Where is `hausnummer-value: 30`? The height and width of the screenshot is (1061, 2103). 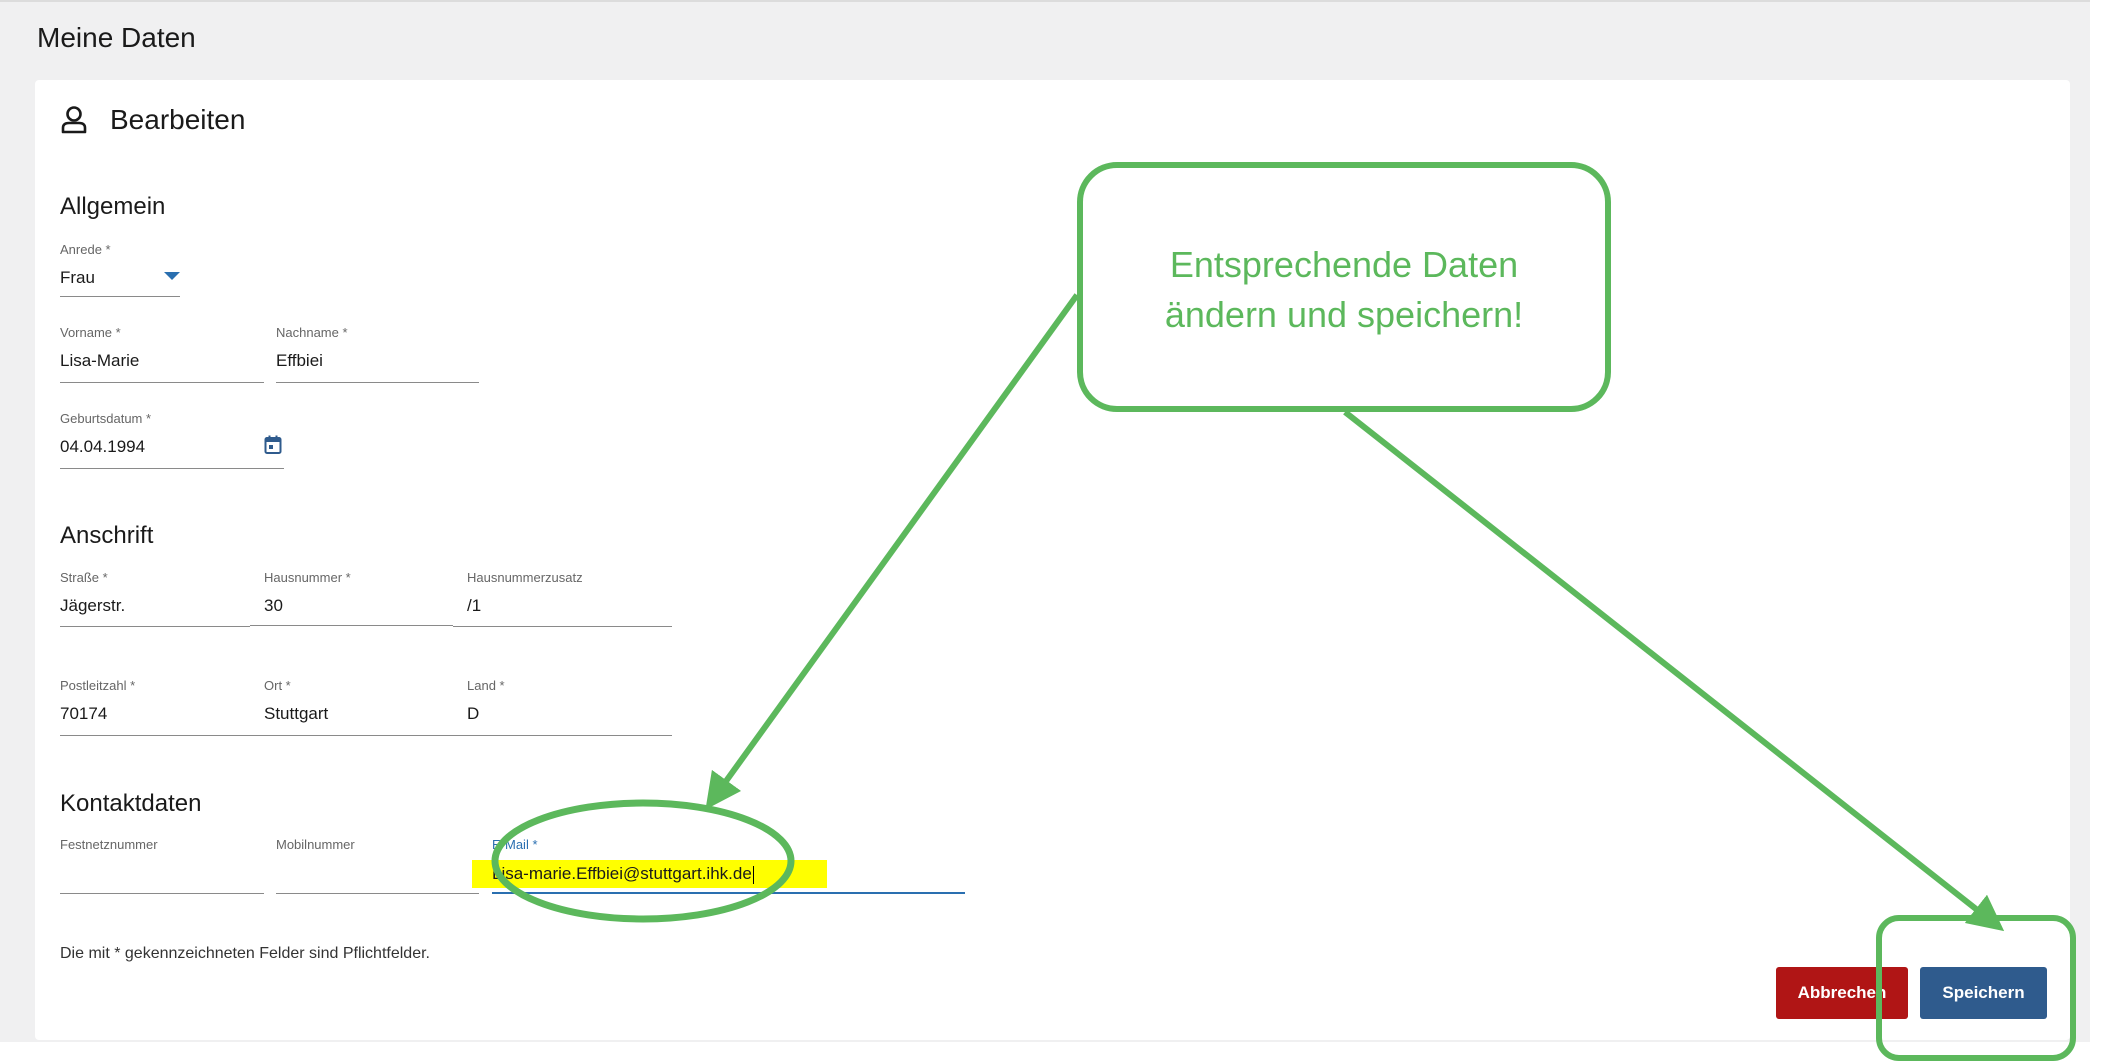 hausnummer-value: 30 is located at coordinates (273, 605).